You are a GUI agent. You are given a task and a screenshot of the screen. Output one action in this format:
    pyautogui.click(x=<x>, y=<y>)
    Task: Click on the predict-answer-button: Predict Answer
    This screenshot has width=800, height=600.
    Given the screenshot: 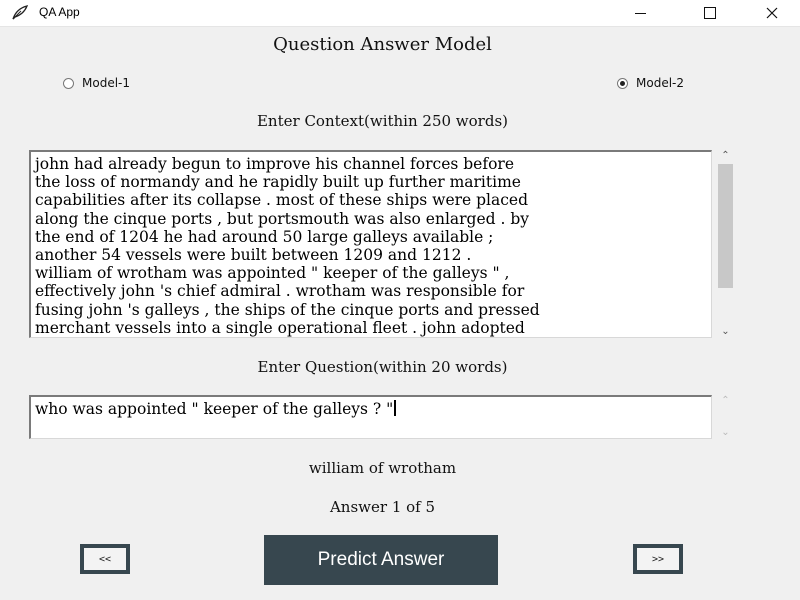 What is the action you would take?
    pyautogui.click(x=381, y=560)
    